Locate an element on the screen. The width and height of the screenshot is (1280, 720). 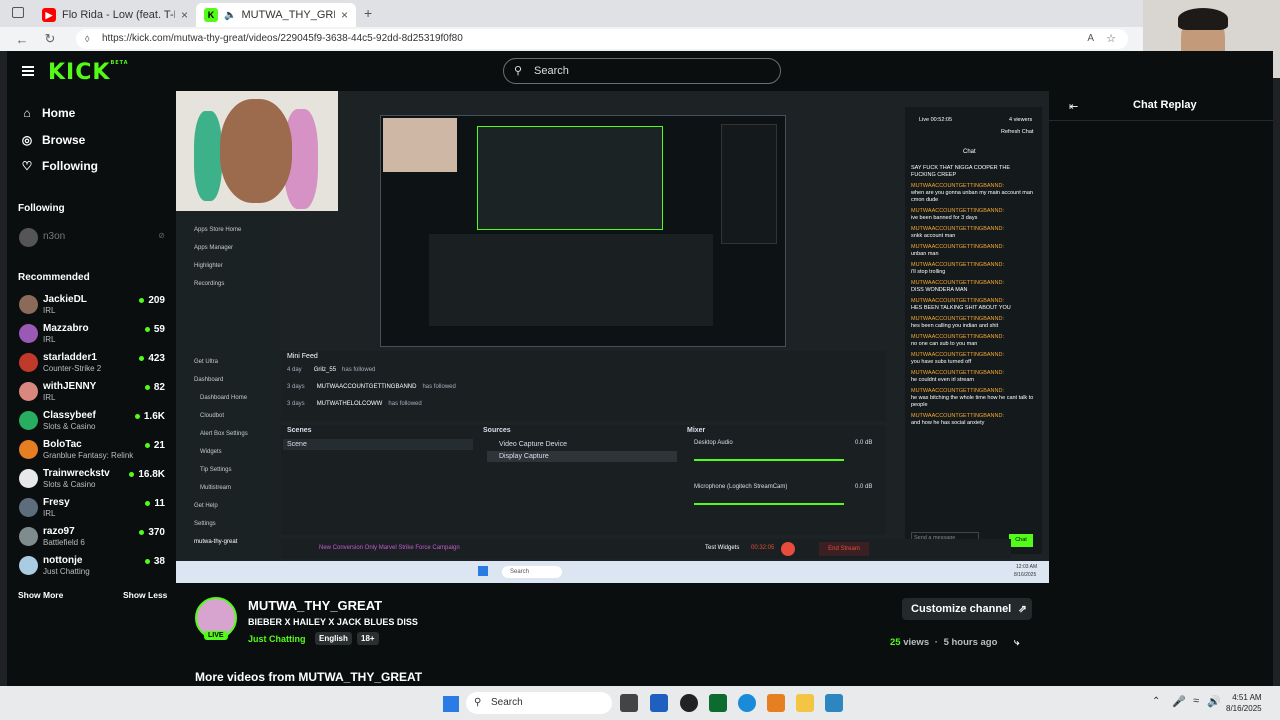
kick-logo: KICKBETA is located at coordinates (88, 72).